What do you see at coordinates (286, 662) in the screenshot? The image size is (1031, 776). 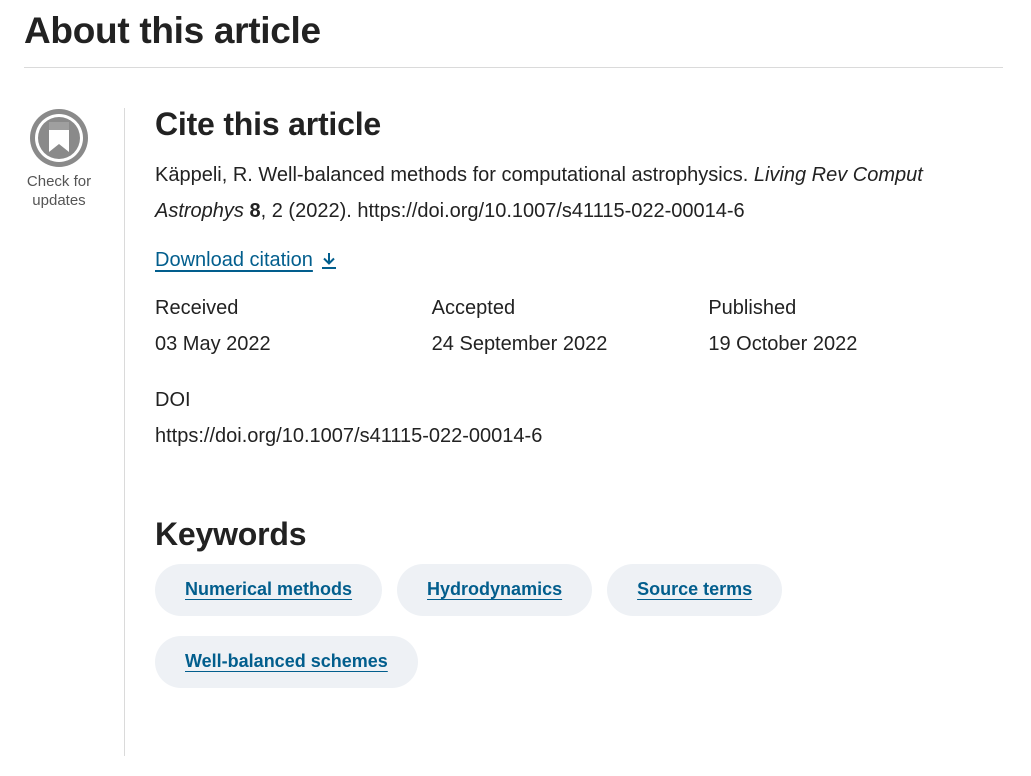 I see `keyword-chip-well-balanced-schemes: Well-balanced schemes` at bounding box center [286, 662].